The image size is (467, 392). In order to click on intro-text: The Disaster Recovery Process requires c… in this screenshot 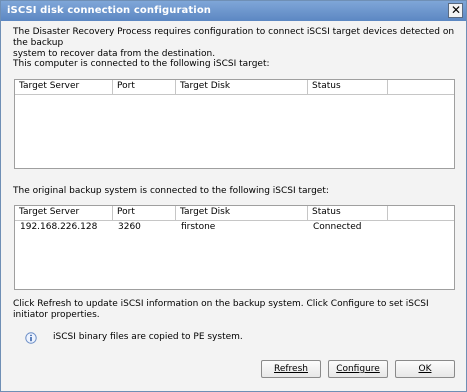, I will do `click(234, 43)`.